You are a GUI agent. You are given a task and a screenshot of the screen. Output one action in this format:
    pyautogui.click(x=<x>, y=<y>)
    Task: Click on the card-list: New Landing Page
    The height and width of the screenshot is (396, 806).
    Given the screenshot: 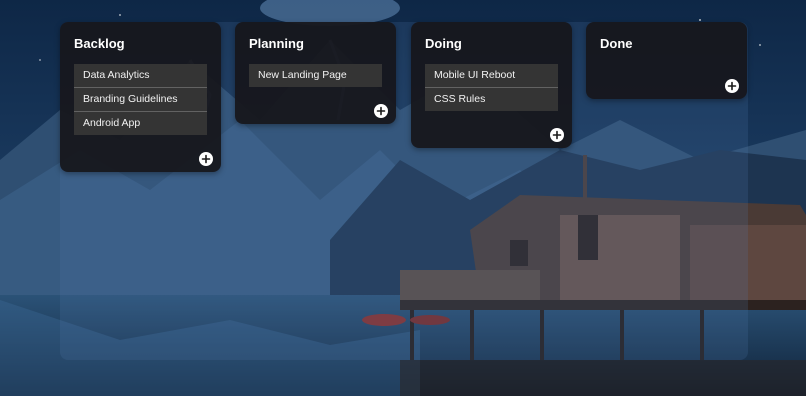 What is the action you would take?
    pyautogui.click(x=315, y=75)
    